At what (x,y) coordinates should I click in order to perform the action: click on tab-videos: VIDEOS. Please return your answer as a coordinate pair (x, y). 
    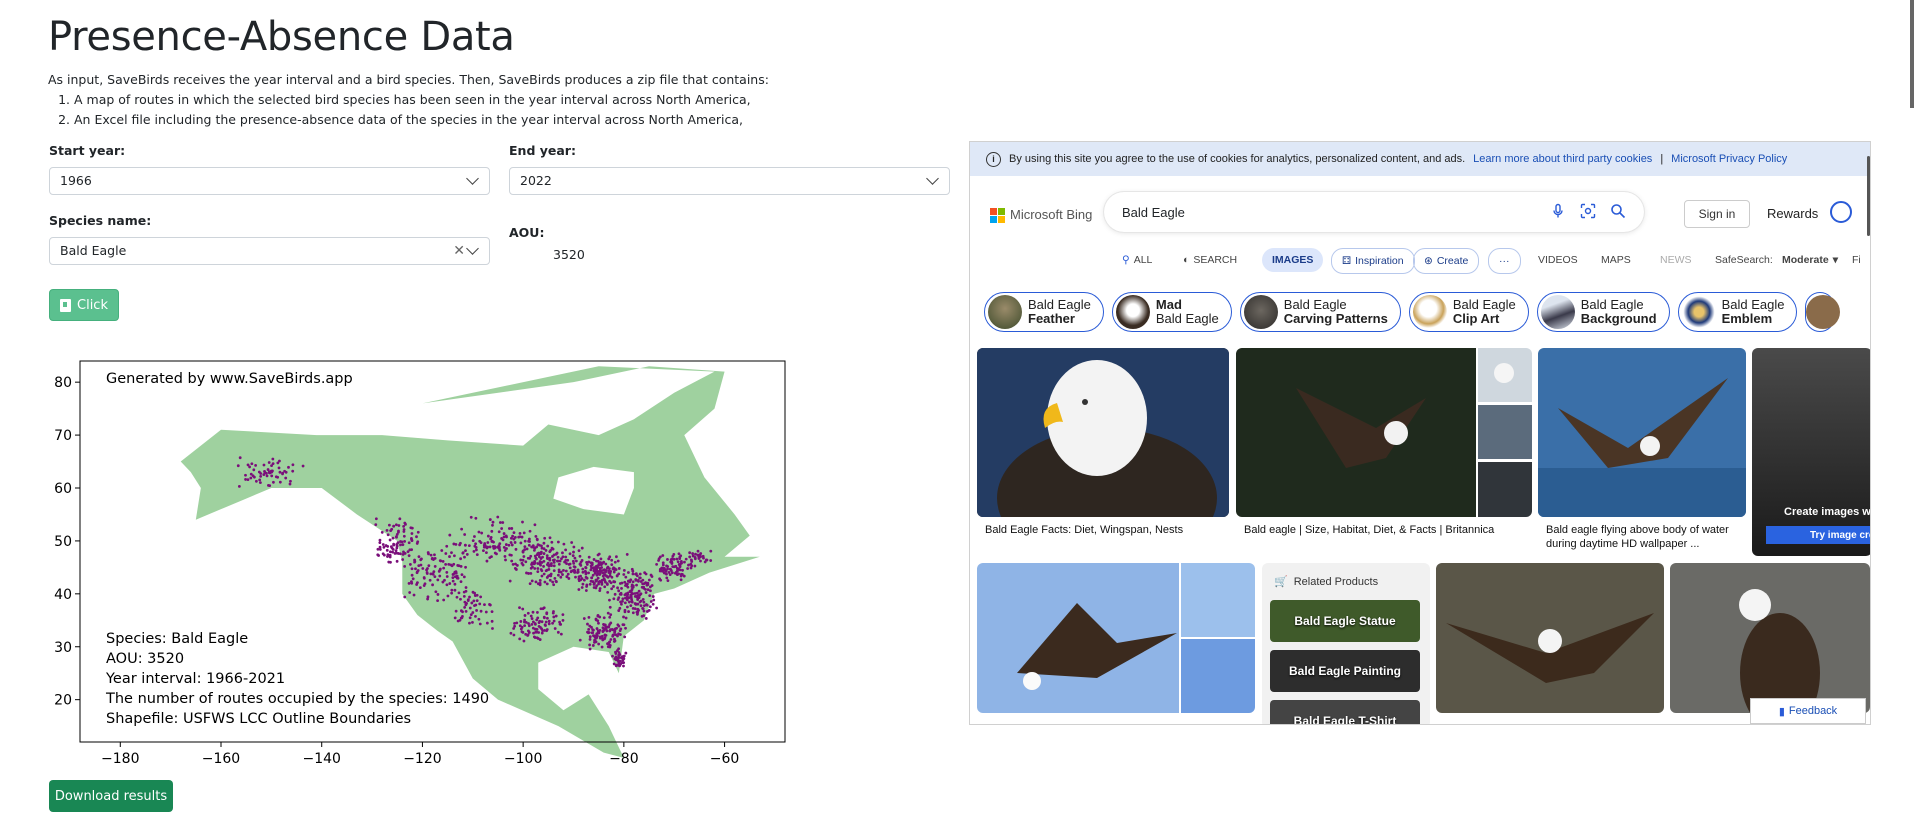
    Looking at the image, I should click on (1558, 260).